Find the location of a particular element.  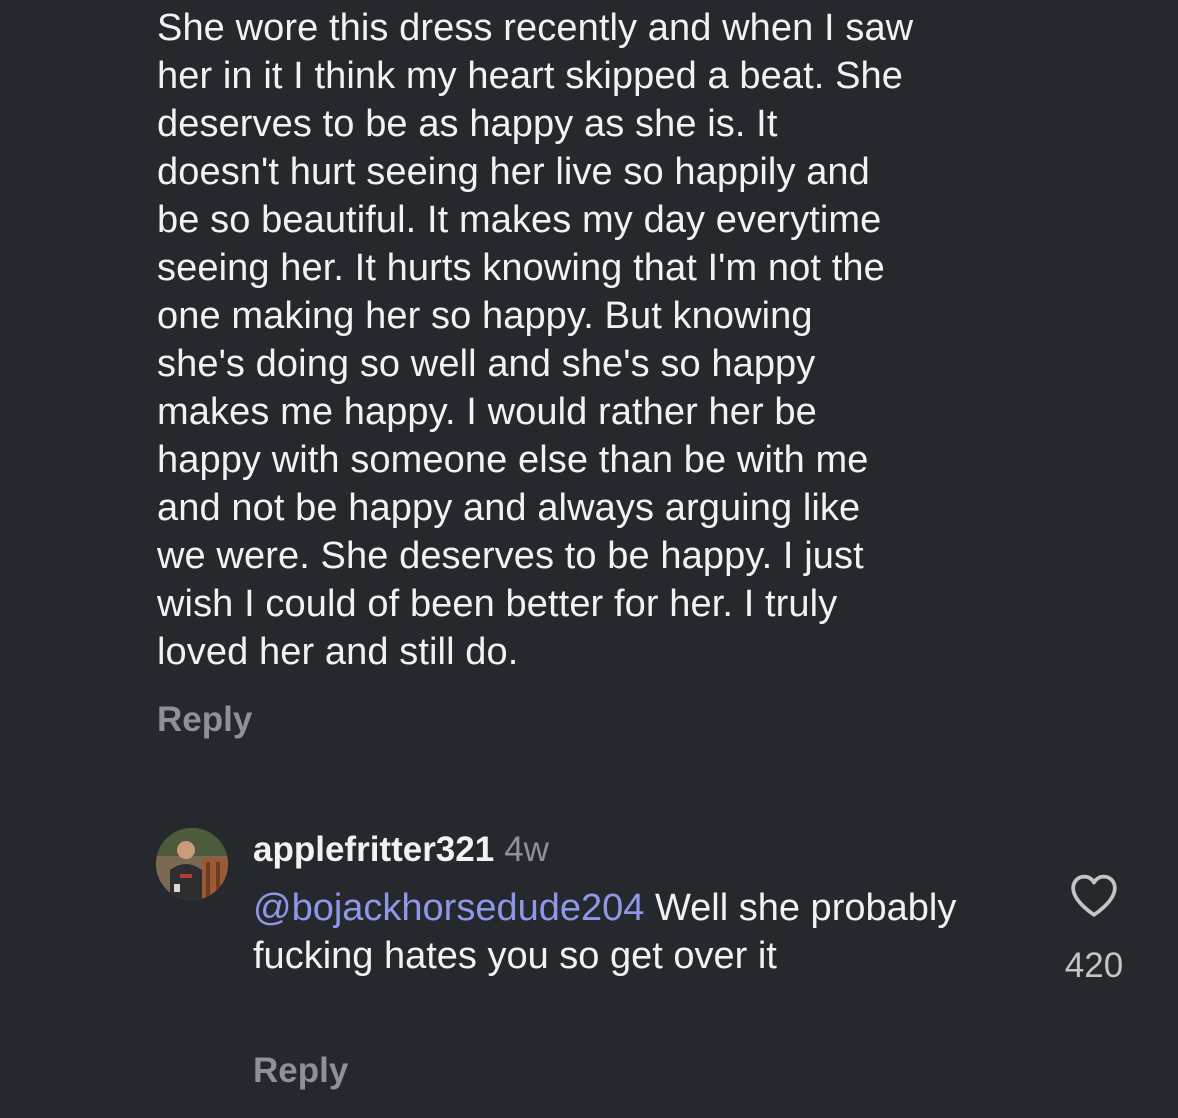

username-link: applefritter321 is located at coordinates (373, 849).